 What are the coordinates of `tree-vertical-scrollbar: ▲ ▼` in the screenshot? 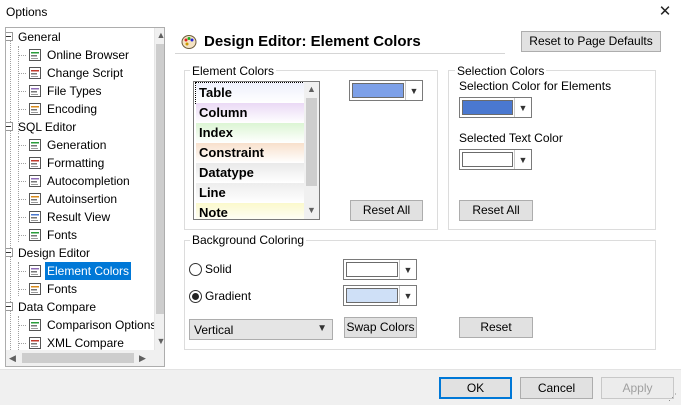 It's located at (159, 189).